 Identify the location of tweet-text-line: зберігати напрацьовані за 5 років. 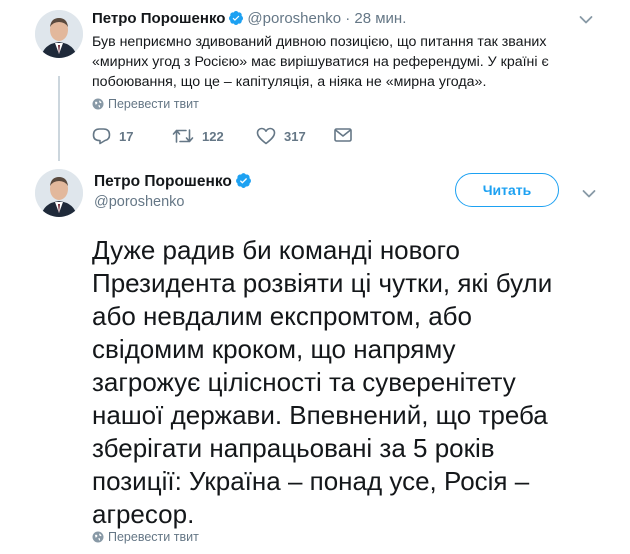
(293, 448).